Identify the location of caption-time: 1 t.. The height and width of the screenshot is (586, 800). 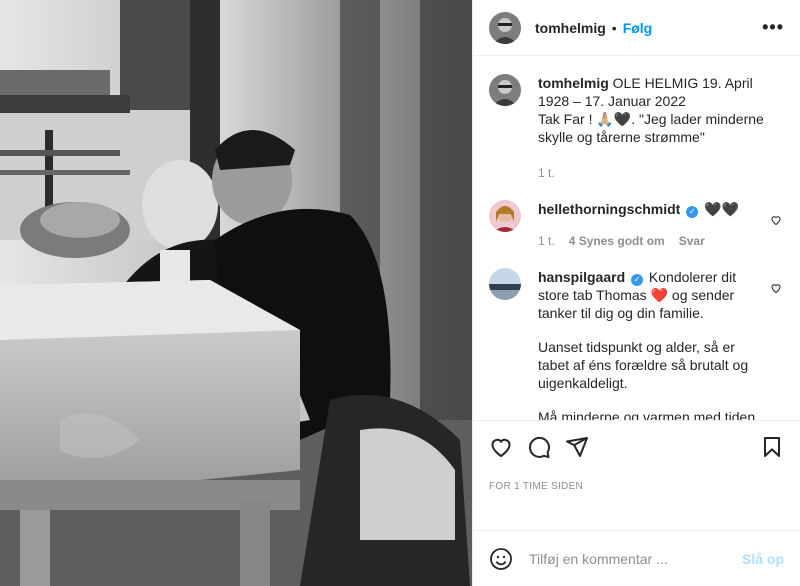
(546, 173).